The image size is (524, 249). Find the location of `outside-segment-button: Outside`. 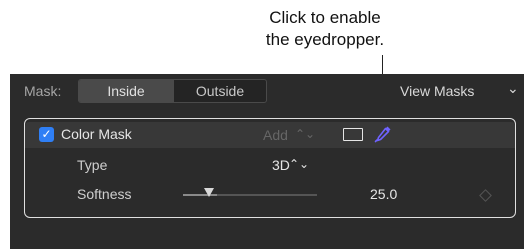

outside-segment-button: Outside is located at coordinates (219, 91).